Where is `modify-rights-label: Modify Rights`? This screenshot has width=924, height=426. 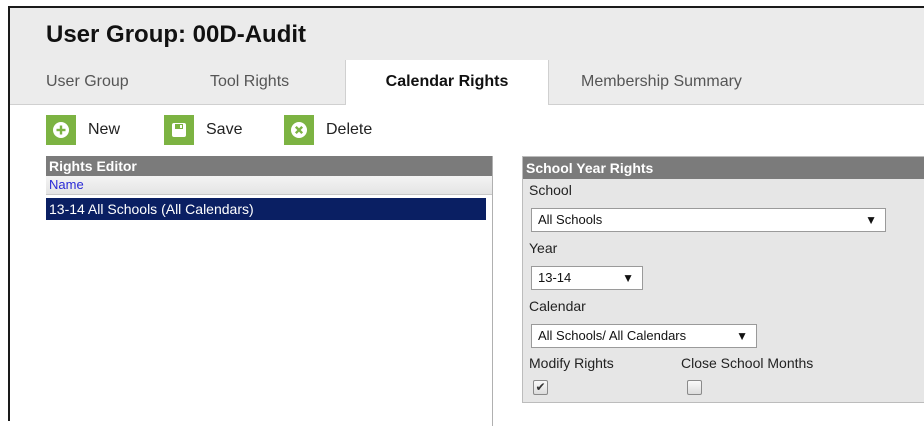
modify-rights-label: Modify Rights is located at coordinates (571, 363).